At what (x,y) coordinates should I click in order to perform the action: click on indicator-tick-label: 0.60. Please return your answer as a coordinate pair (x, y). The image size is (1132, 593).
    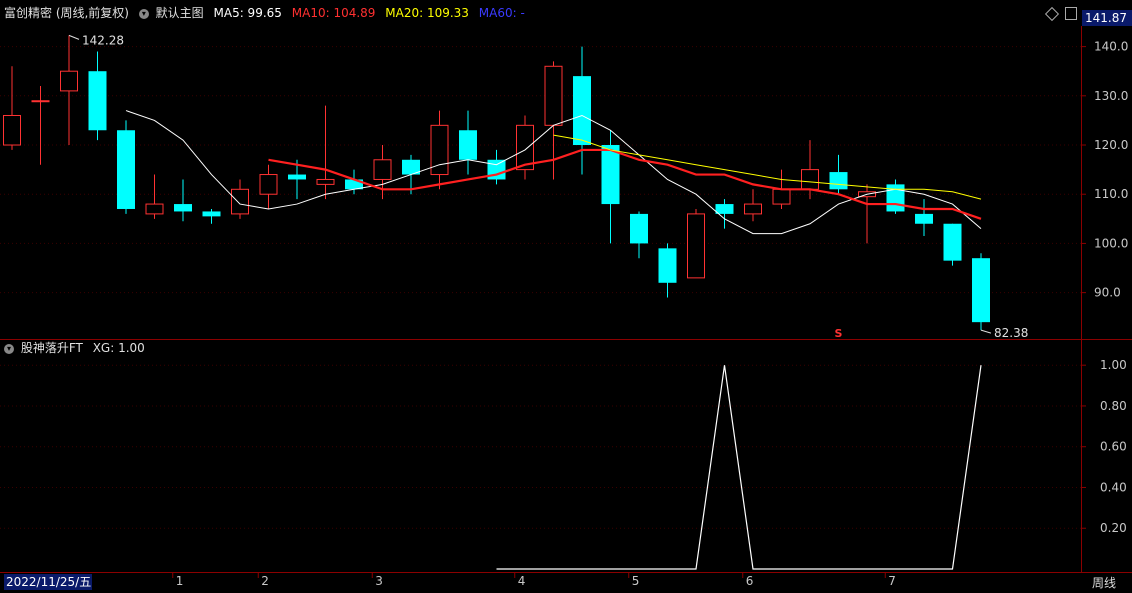
    Looking at the image, I should click on (1113, 447).